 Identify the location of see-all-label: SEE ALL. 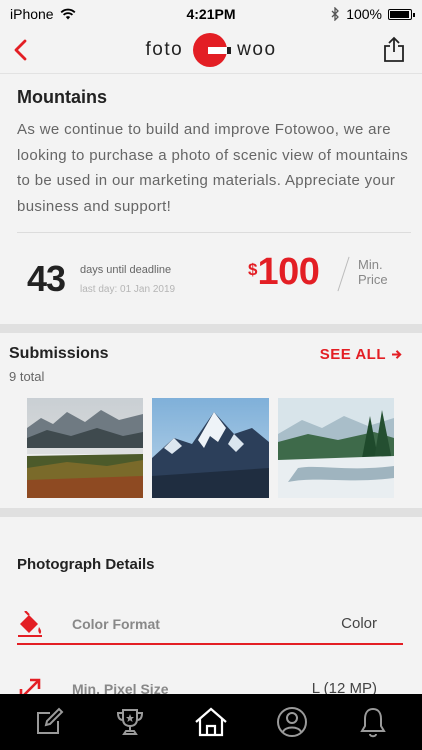
(352, 354).